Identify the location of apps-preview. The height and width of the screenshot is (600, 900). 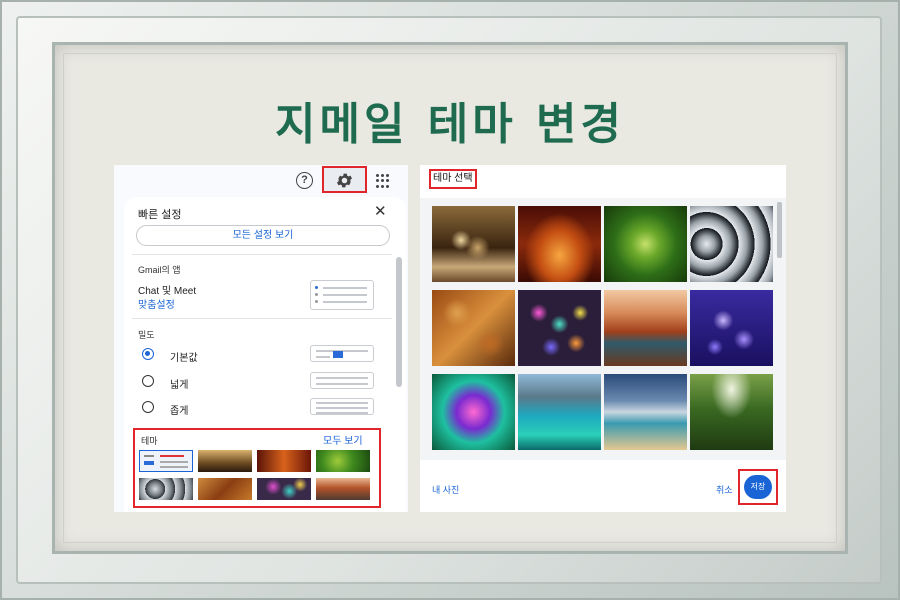
(342, 295).